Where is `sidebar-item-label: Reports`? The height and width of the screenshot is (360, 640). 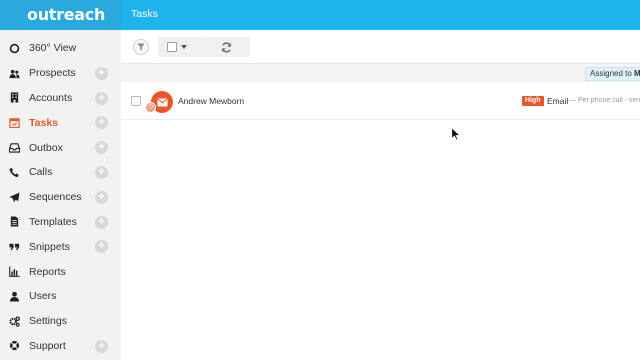
sidebar-item-label: Reports is located at coordinates (47, 271).